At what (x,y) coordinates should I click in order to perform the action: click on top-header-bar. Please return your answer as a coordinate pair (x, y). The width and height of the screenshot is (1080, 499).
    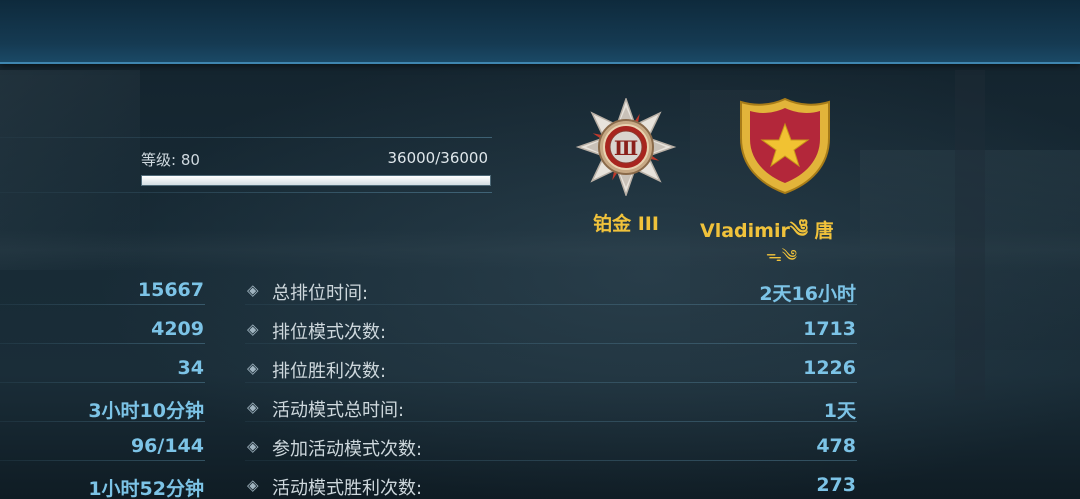
    Looking at the image, I should click on (540, 32).